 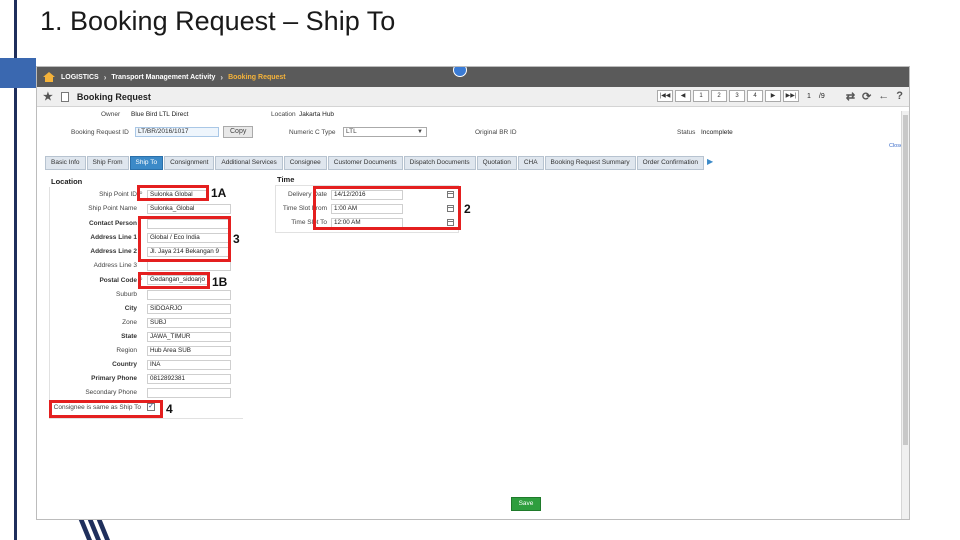 What do you see at coordinates (530, 163) in the screenshot?
I see `tab-cha: CHA` at bounding box center [530, 163].